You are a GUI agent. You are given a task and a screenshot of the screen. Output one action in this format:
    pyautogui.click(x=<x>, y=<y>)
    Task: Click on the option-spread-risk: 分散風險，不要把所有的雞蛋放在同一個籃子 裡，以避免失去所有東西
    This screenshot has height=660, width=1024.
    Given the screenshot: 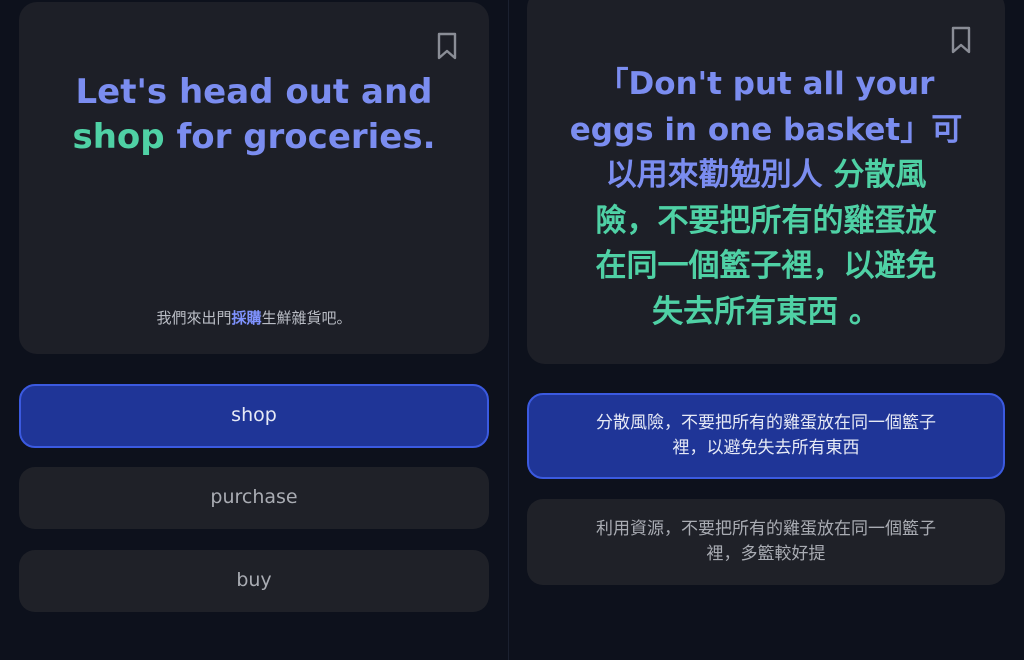 What is the action you would take?
    pyautogui.click(x=766, y=436)
    